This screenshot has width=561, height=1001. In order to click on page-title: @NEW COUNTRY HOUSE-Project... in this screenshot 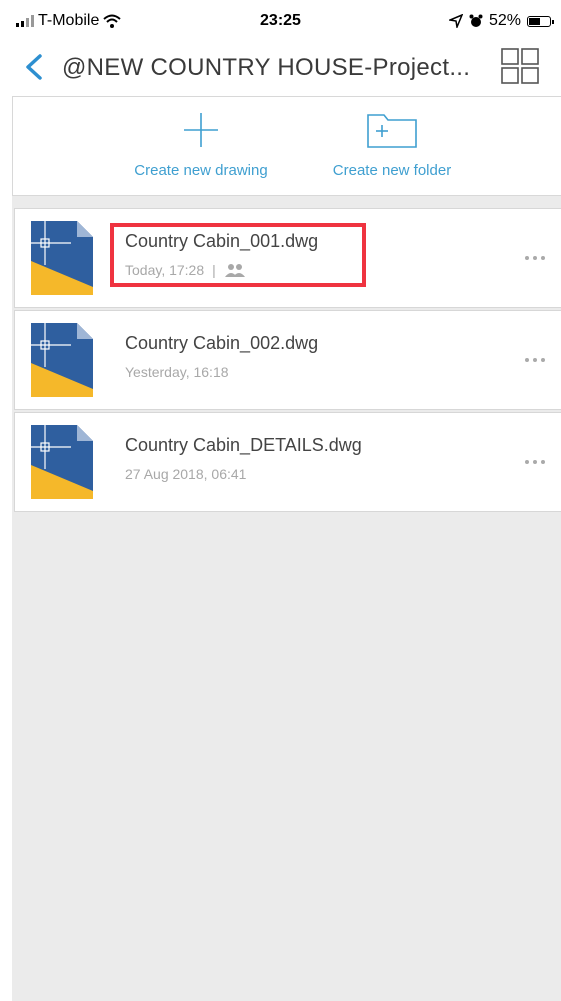, I will do `click(266, 67)`.